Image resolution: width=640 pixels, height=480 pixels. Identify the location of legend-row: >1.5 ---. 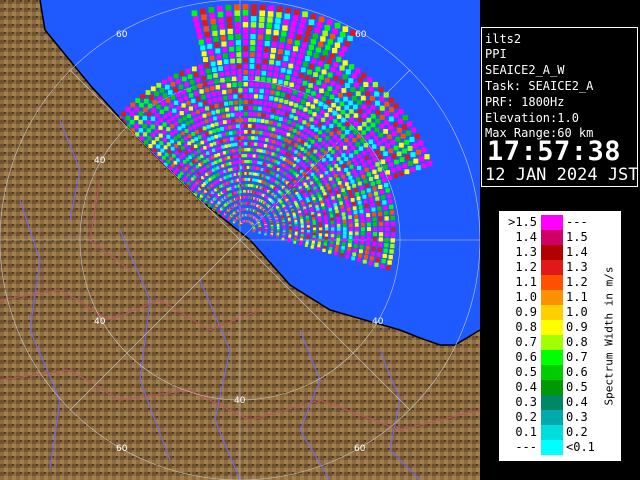
(548, 222).